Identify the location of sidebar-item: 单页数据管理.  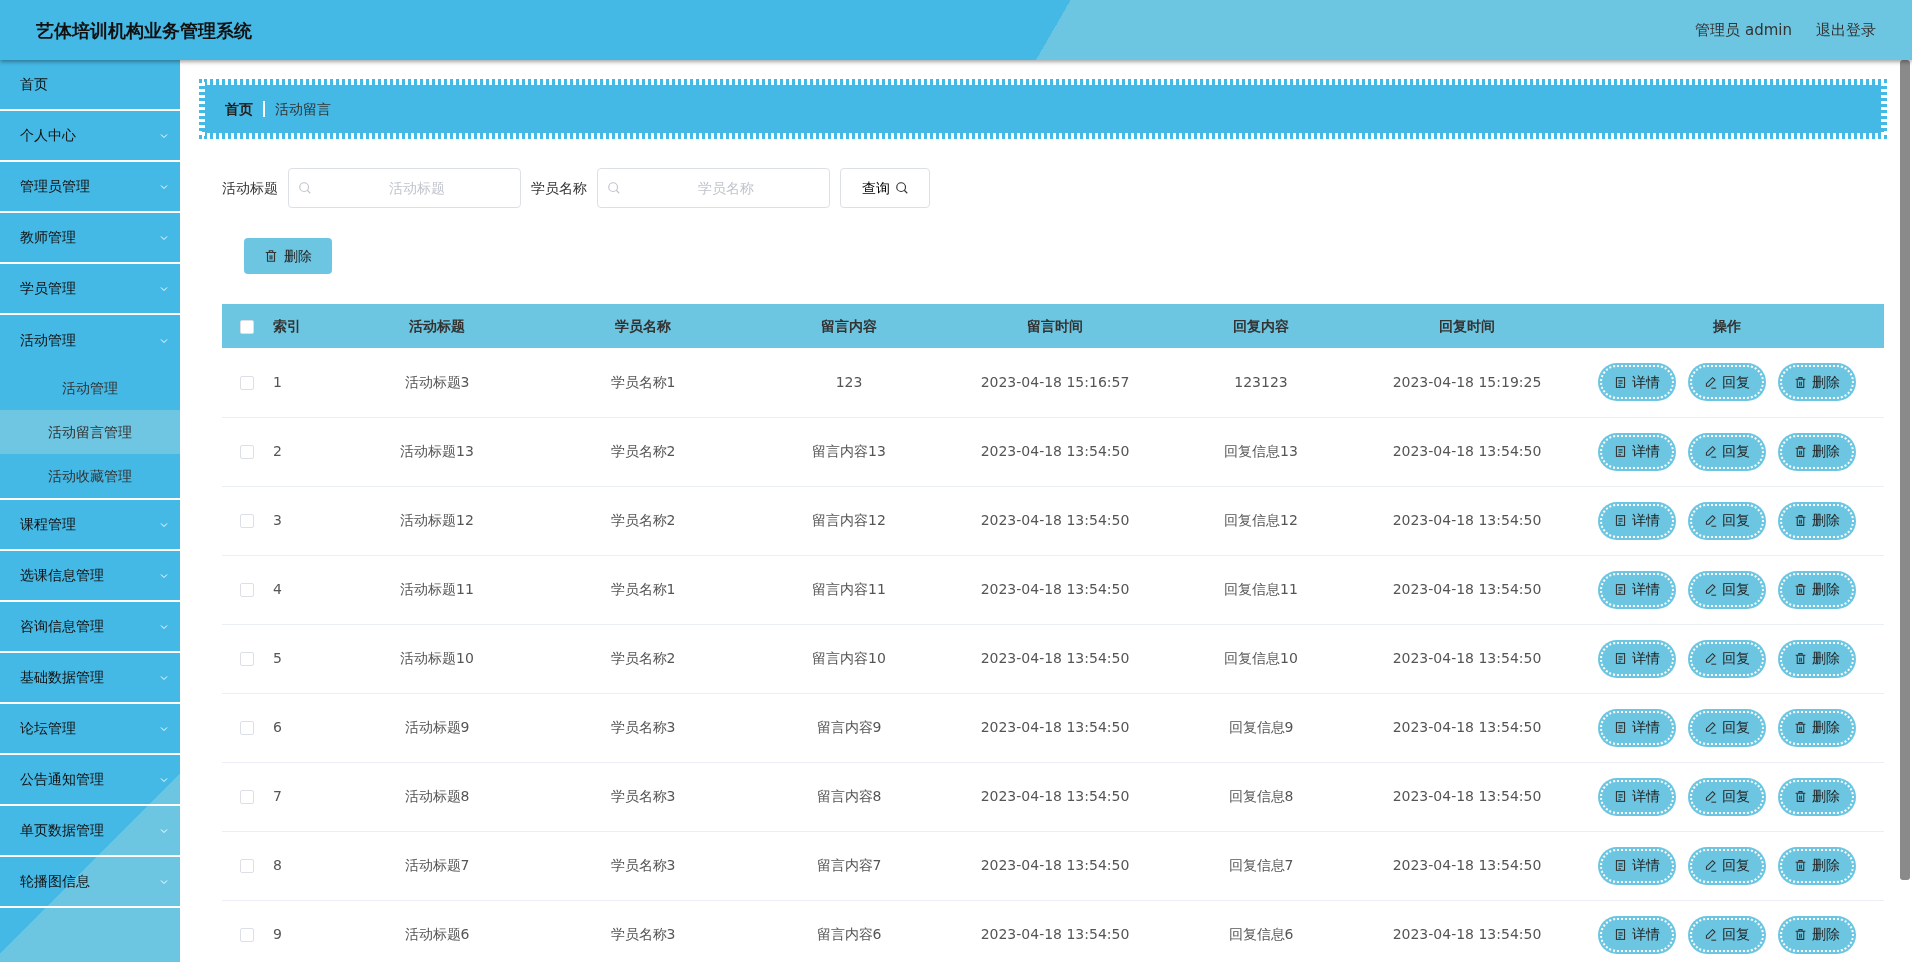
(90, 831).